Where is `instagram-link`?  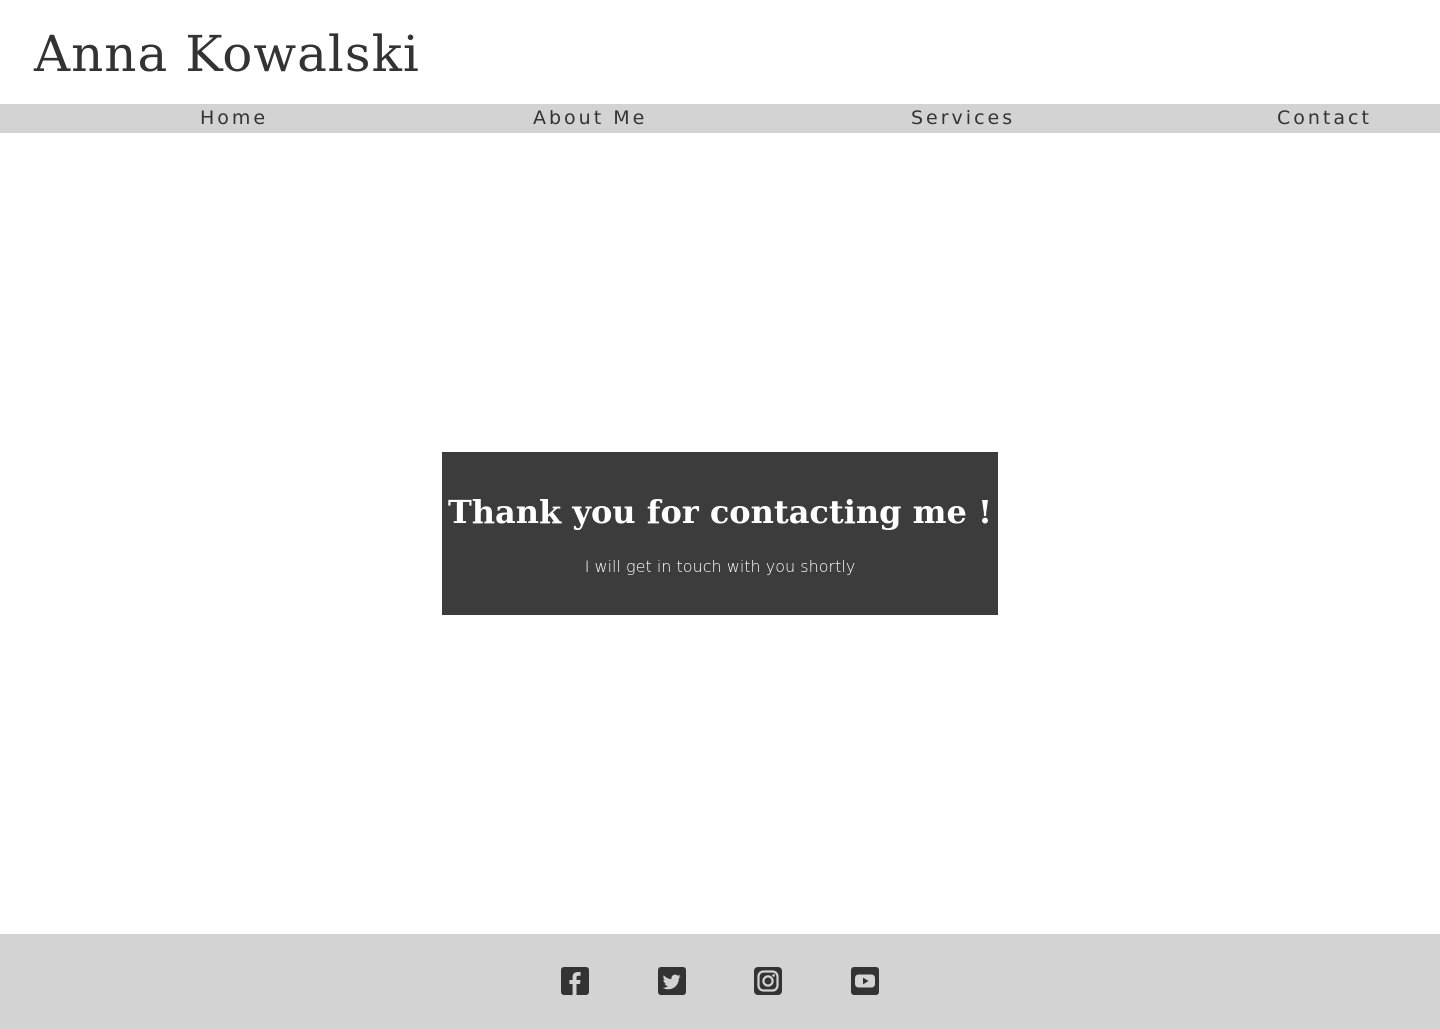
instagram-link is located at coordinates (768, 981).